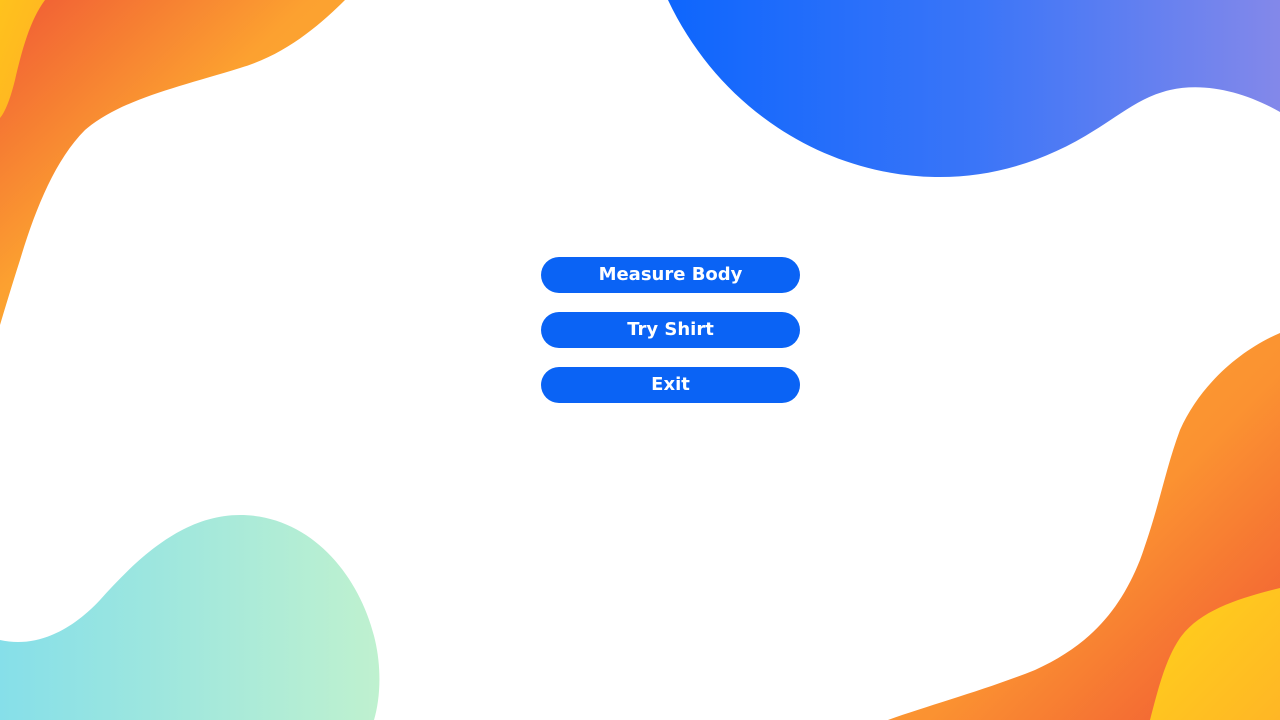 The width and height of the screenshot is (1280, 720). I want to click on orange-blob-top-left, so click(172, 162).